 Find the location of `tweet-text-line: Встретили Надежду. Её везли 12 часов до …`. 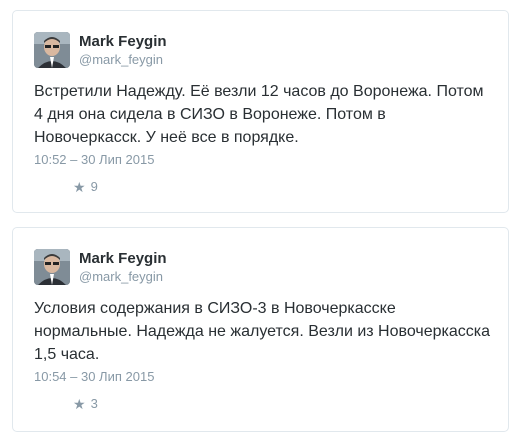

tweet-text-line: Встретили Надежду. Её везли 12 часов до … is located at coordinates (259, 91).